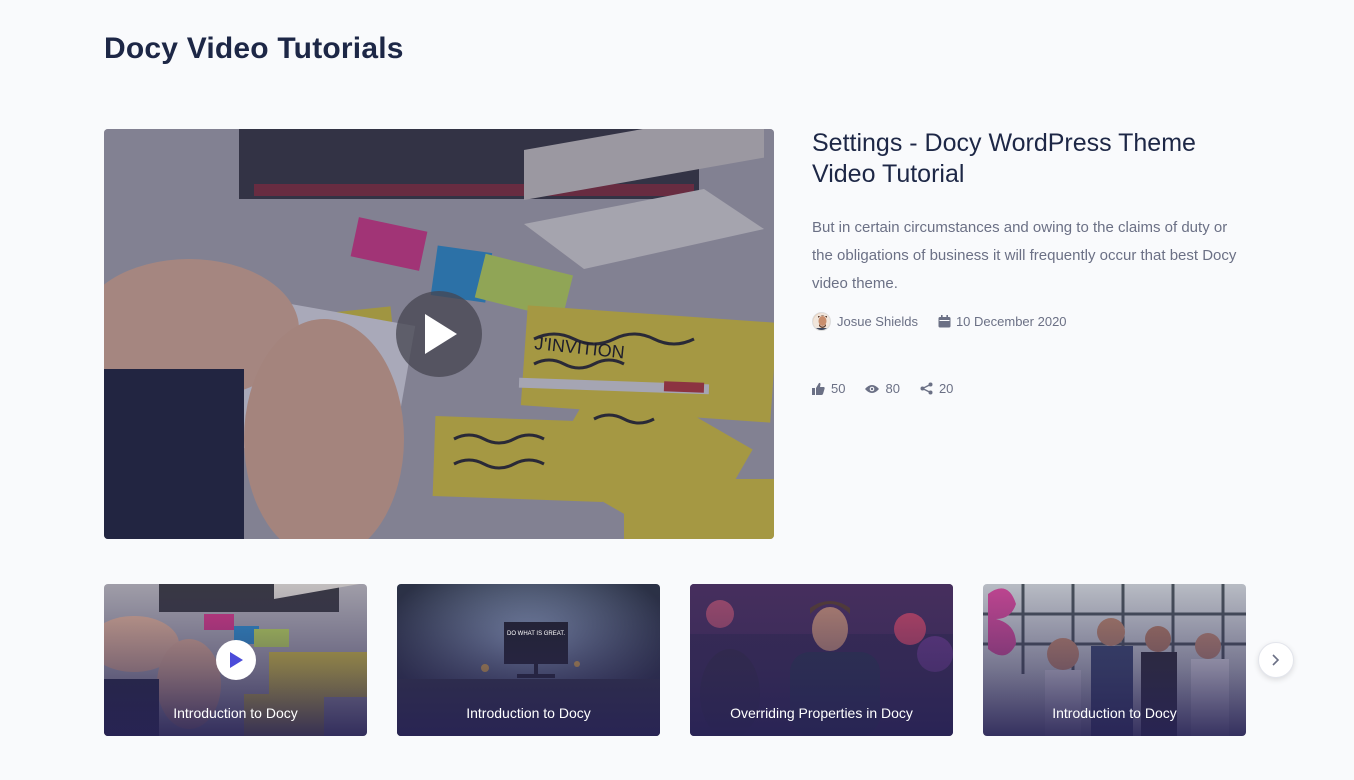 The image size is (1354, 780). I want to click on eye-icon, so click(872, 388).